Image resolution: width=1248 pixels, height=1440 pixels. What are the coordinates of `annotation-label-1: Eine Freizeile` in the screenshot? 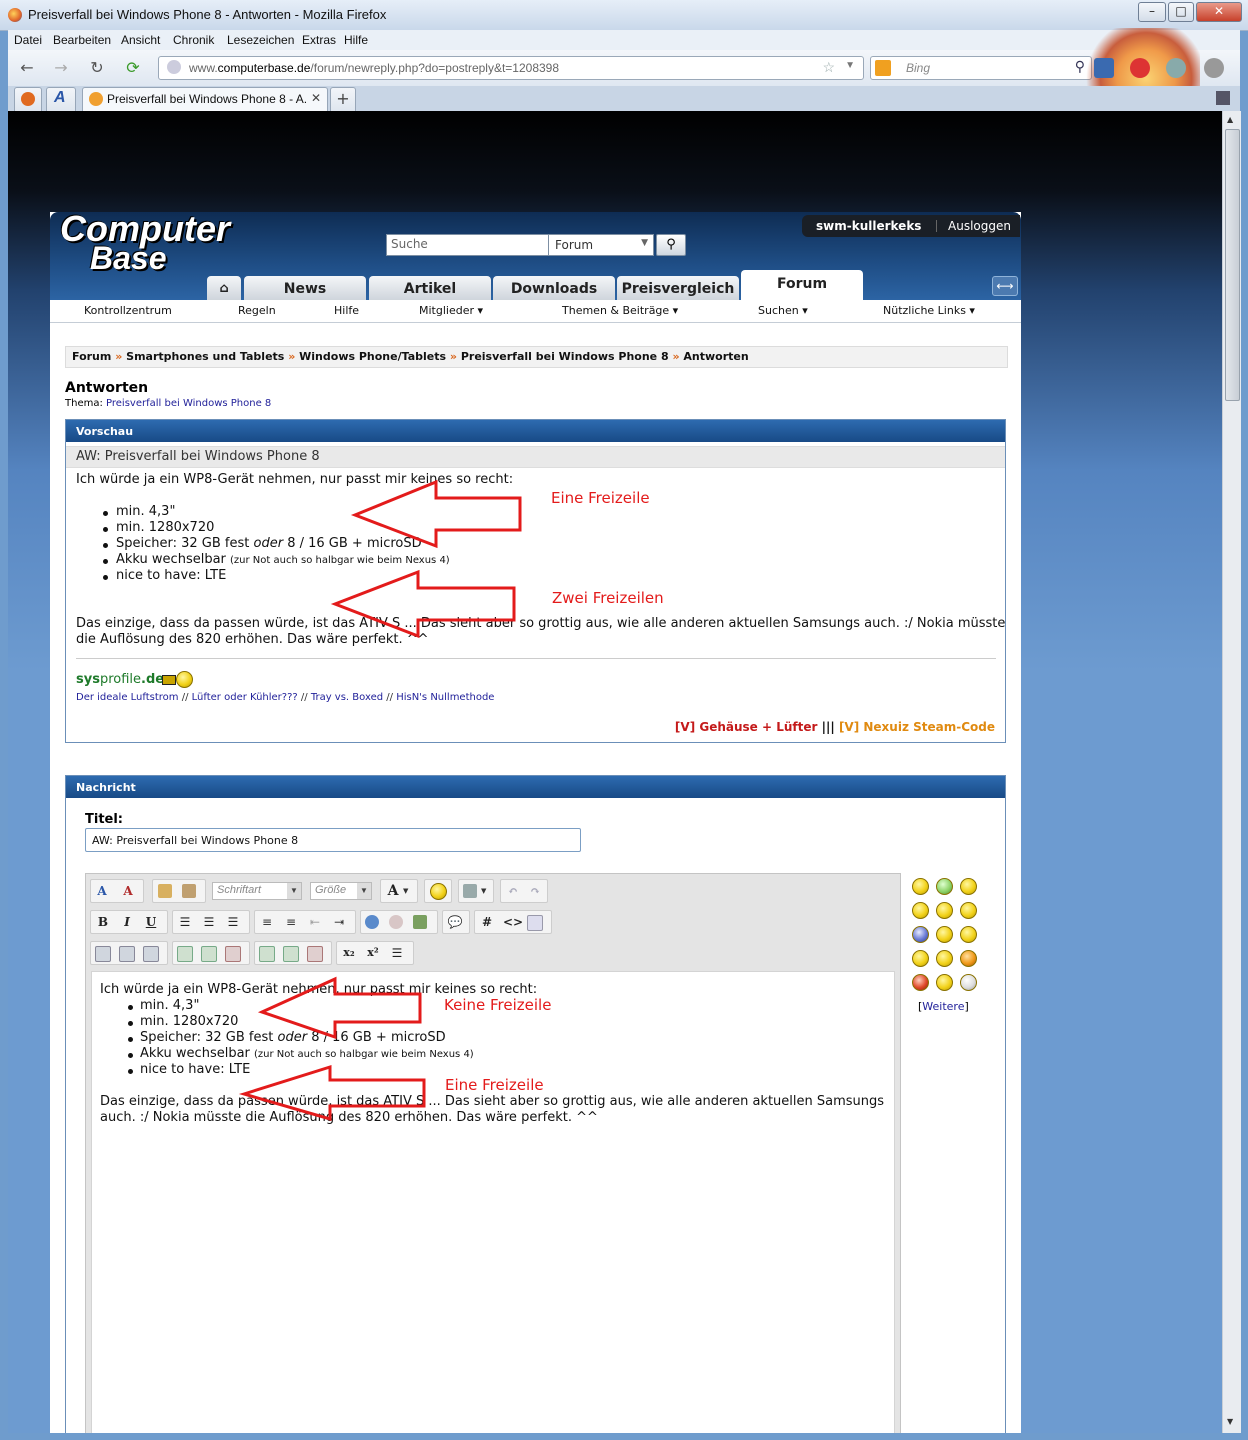 It's located at (600, 498).